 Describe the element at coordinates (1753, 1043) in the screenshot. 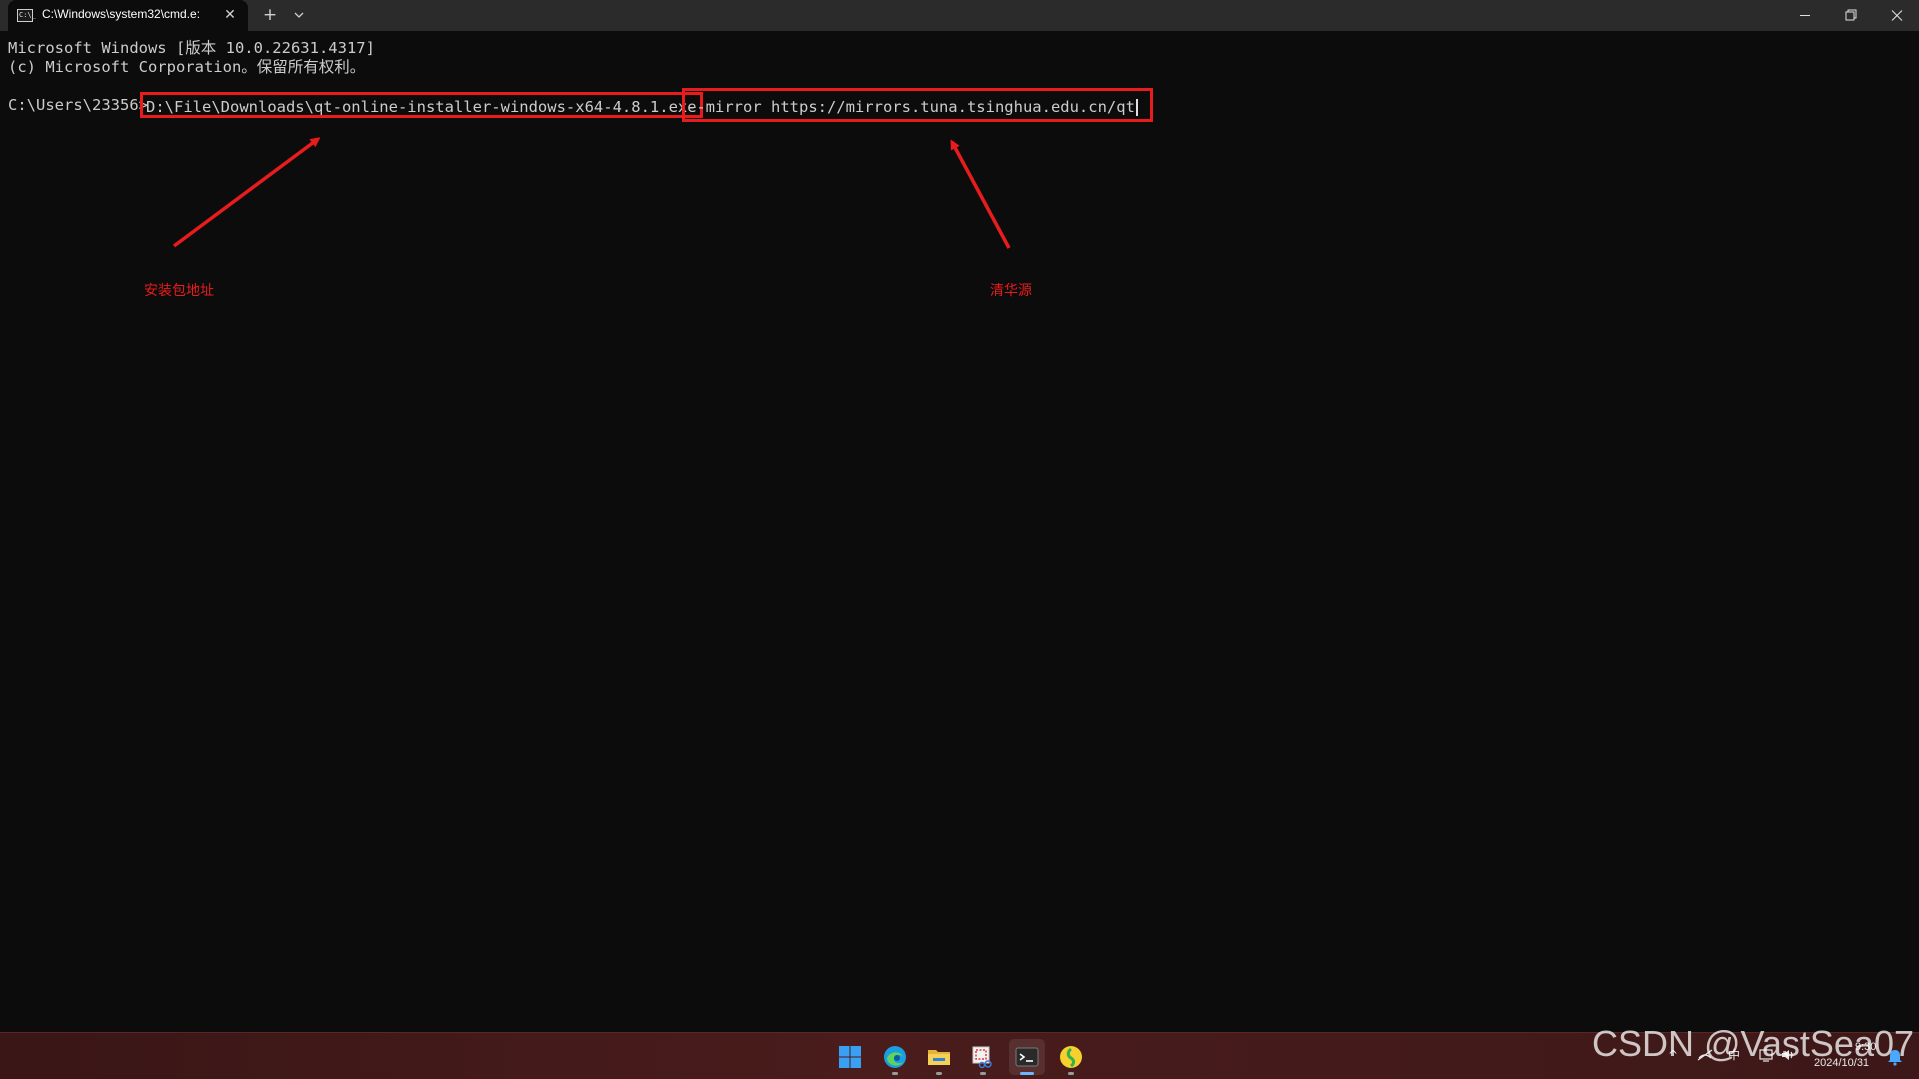

I see `csdn-watermark: CSDN @VastSea07` at that location.